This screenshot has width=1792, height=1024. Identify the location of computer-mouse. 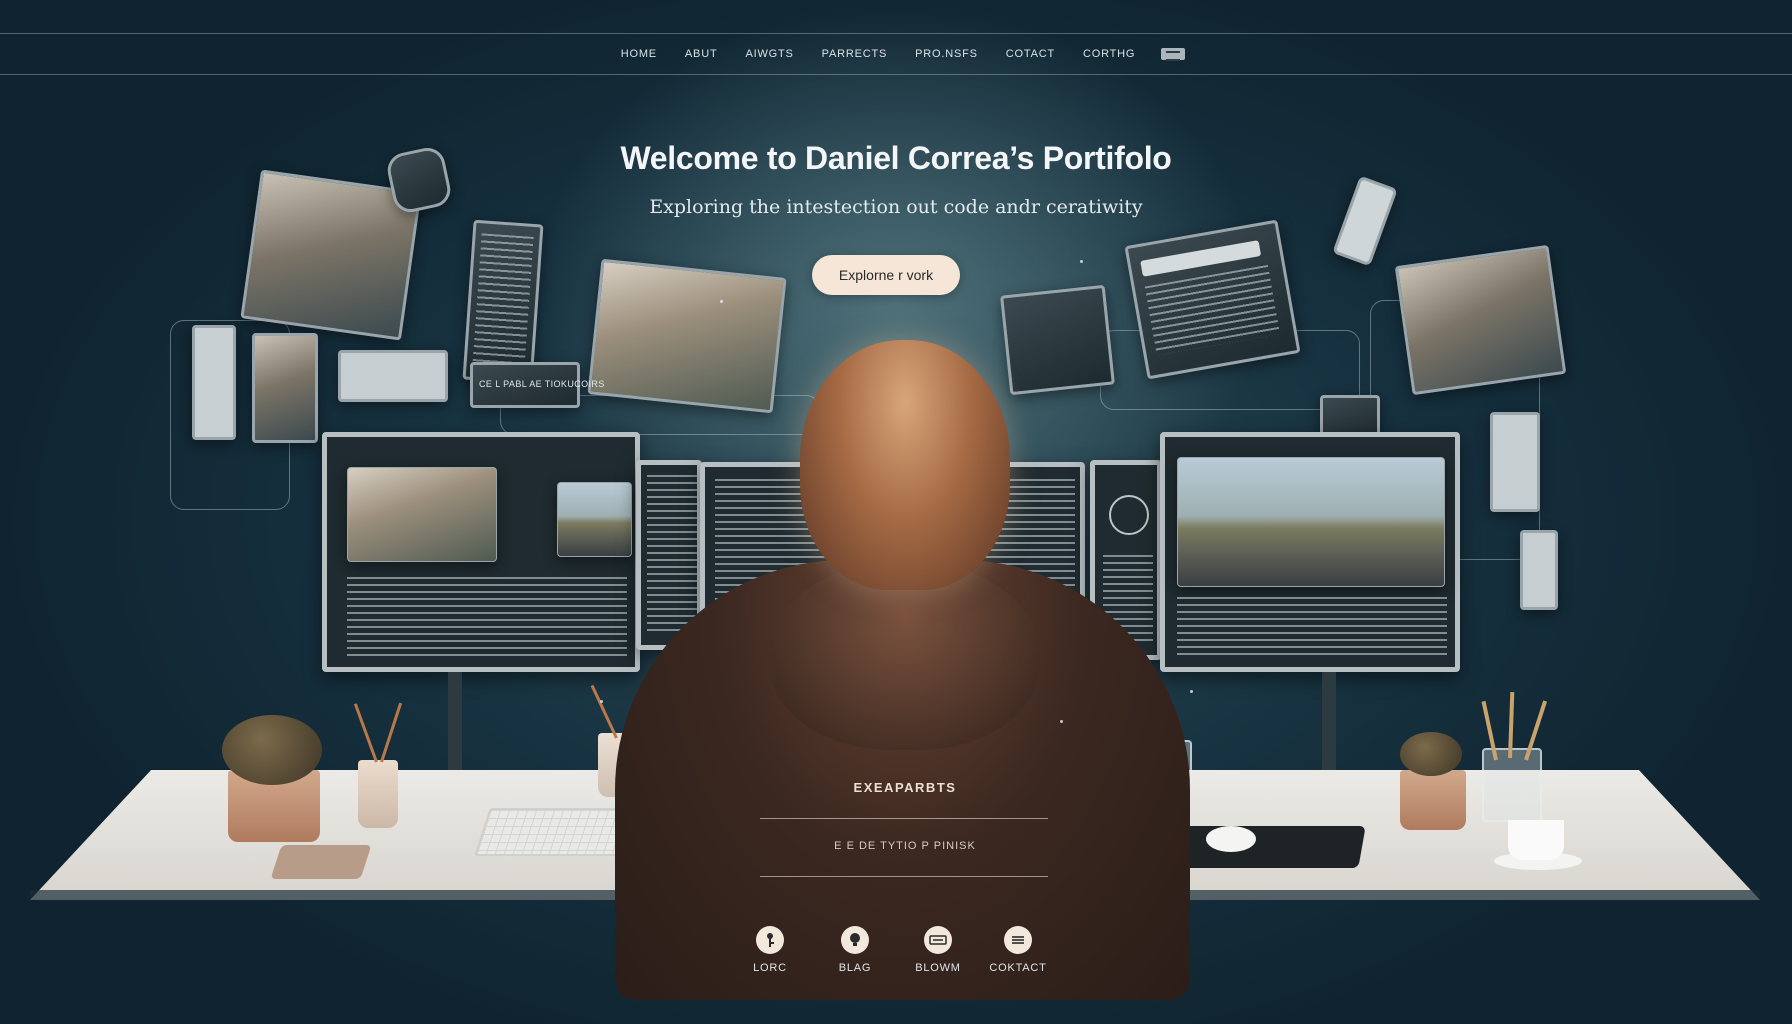
(1231, 839).